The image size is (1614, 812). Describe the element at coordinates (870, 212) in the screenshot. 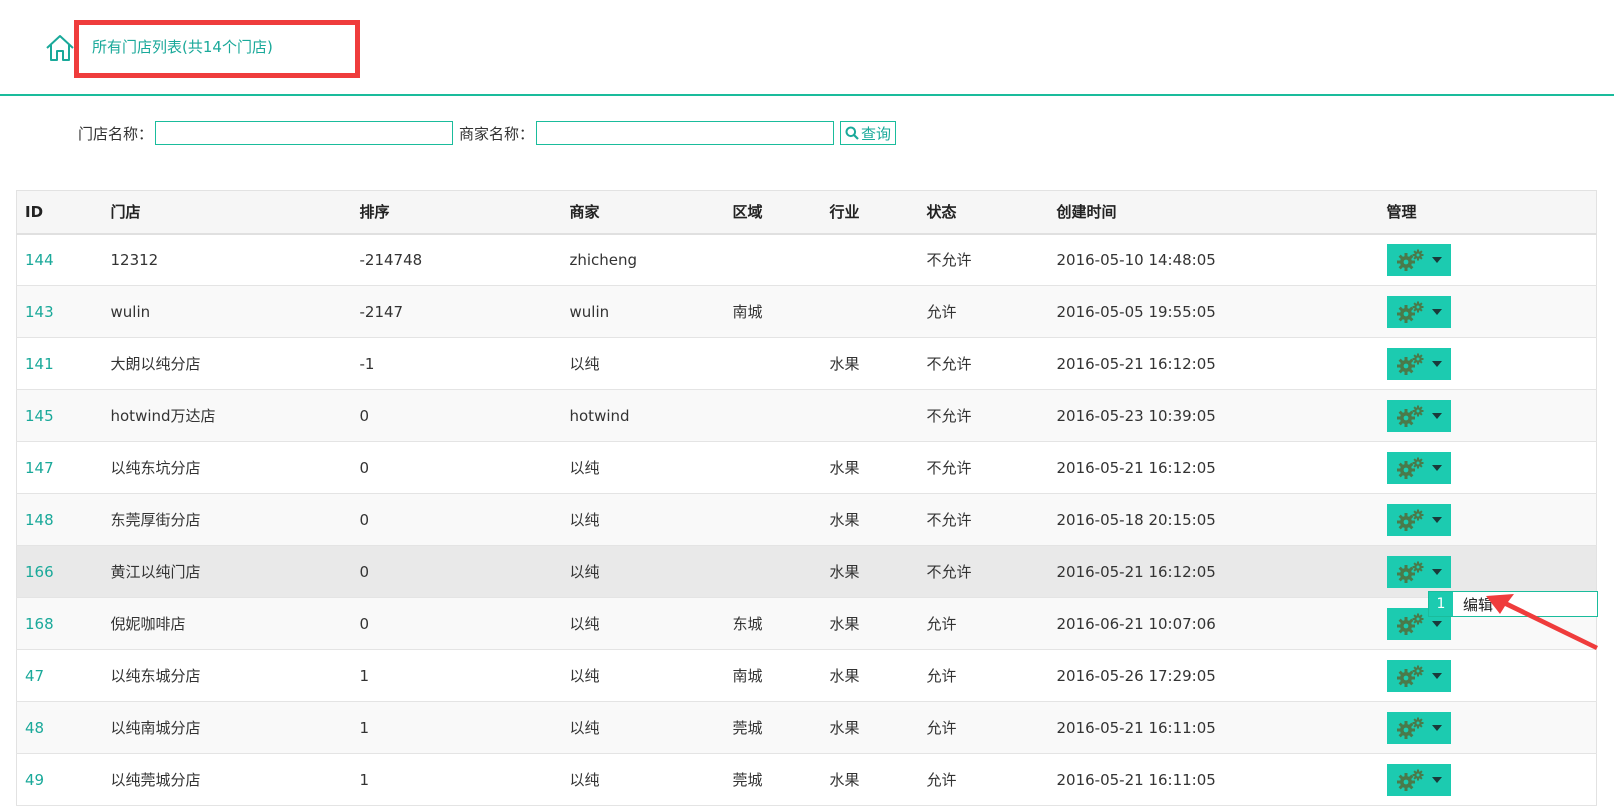

I see `col-header-industry: 行业` at that location.